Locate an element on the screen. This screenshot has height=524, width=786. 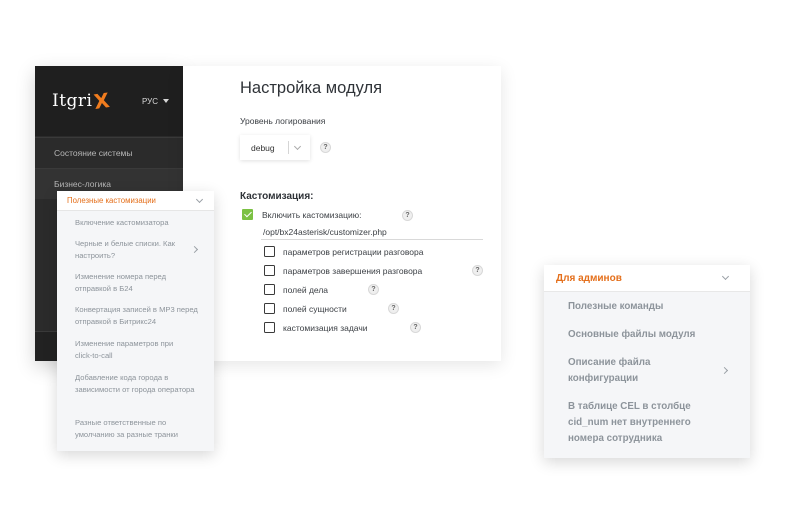
panel-title: Для админов is located at coordinates (589, 278).